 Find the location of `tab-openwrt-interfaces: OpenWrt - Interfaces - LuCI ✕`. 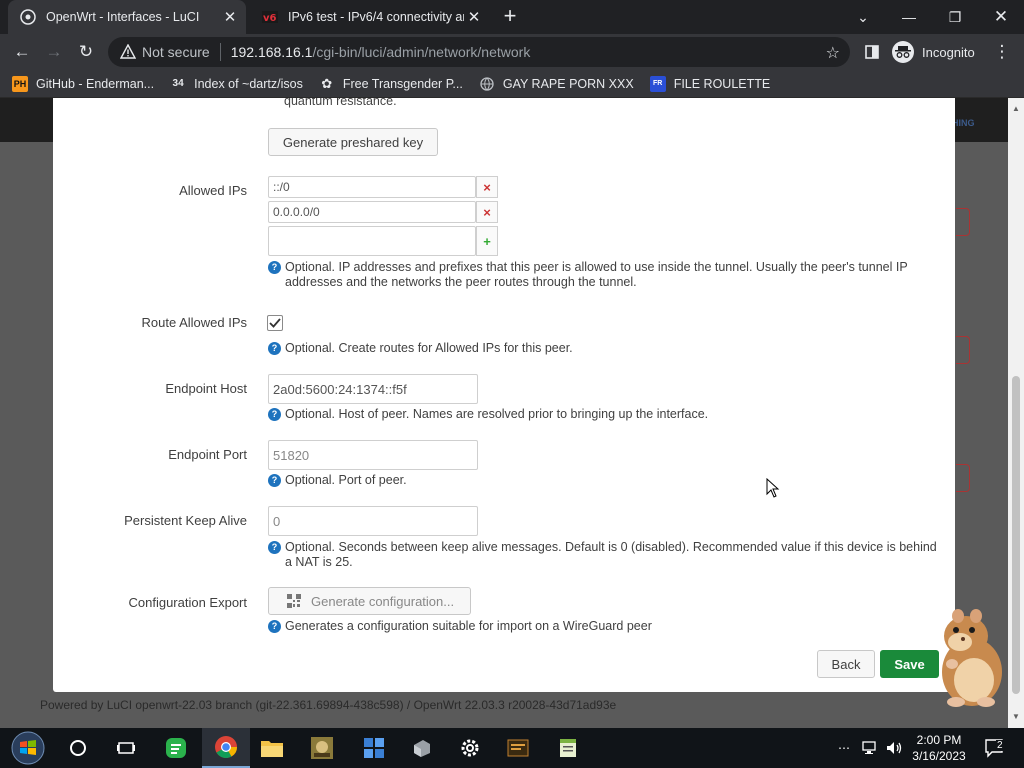

tab-openwrt-interfaces: OpenWrt - Interfaces - LuCI ✕ is located at coordinates (127, 17).